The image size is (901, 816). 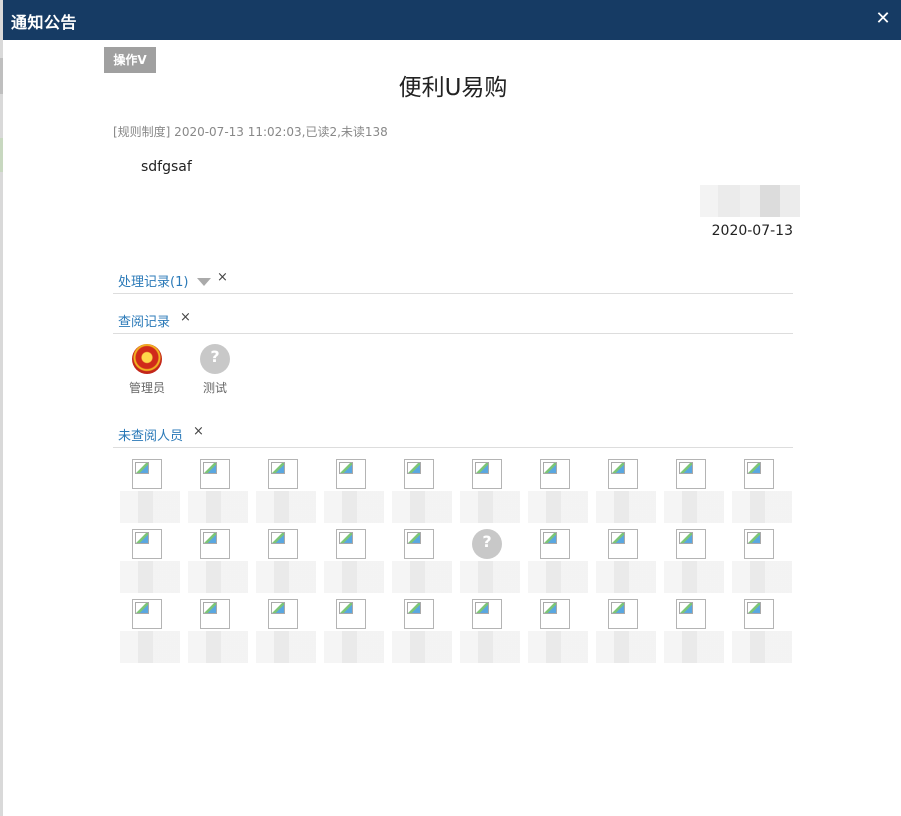 I want to click on signature-blurred, so click(x=750, y=201).